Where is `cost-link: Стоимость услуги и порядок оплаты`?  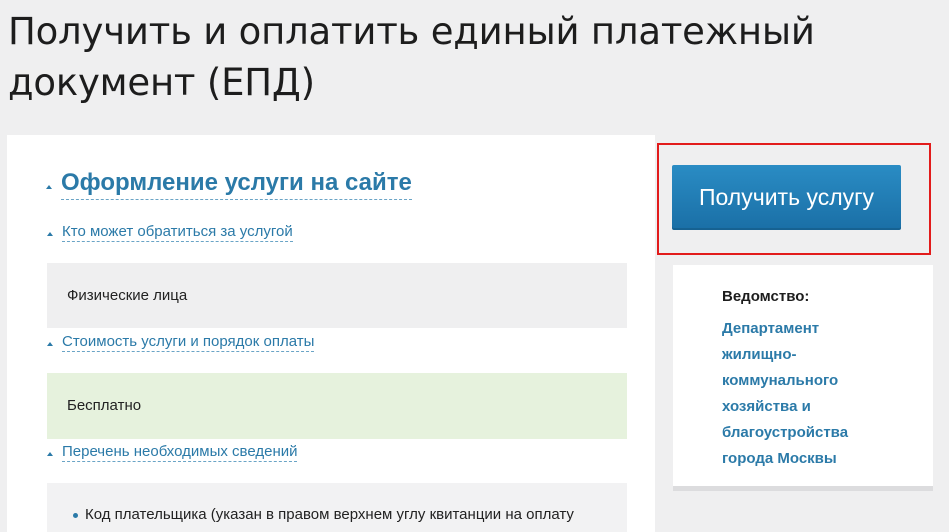 cost-link: Стоимость услуги и порядок оплаты is located at coordinates (188, 342).